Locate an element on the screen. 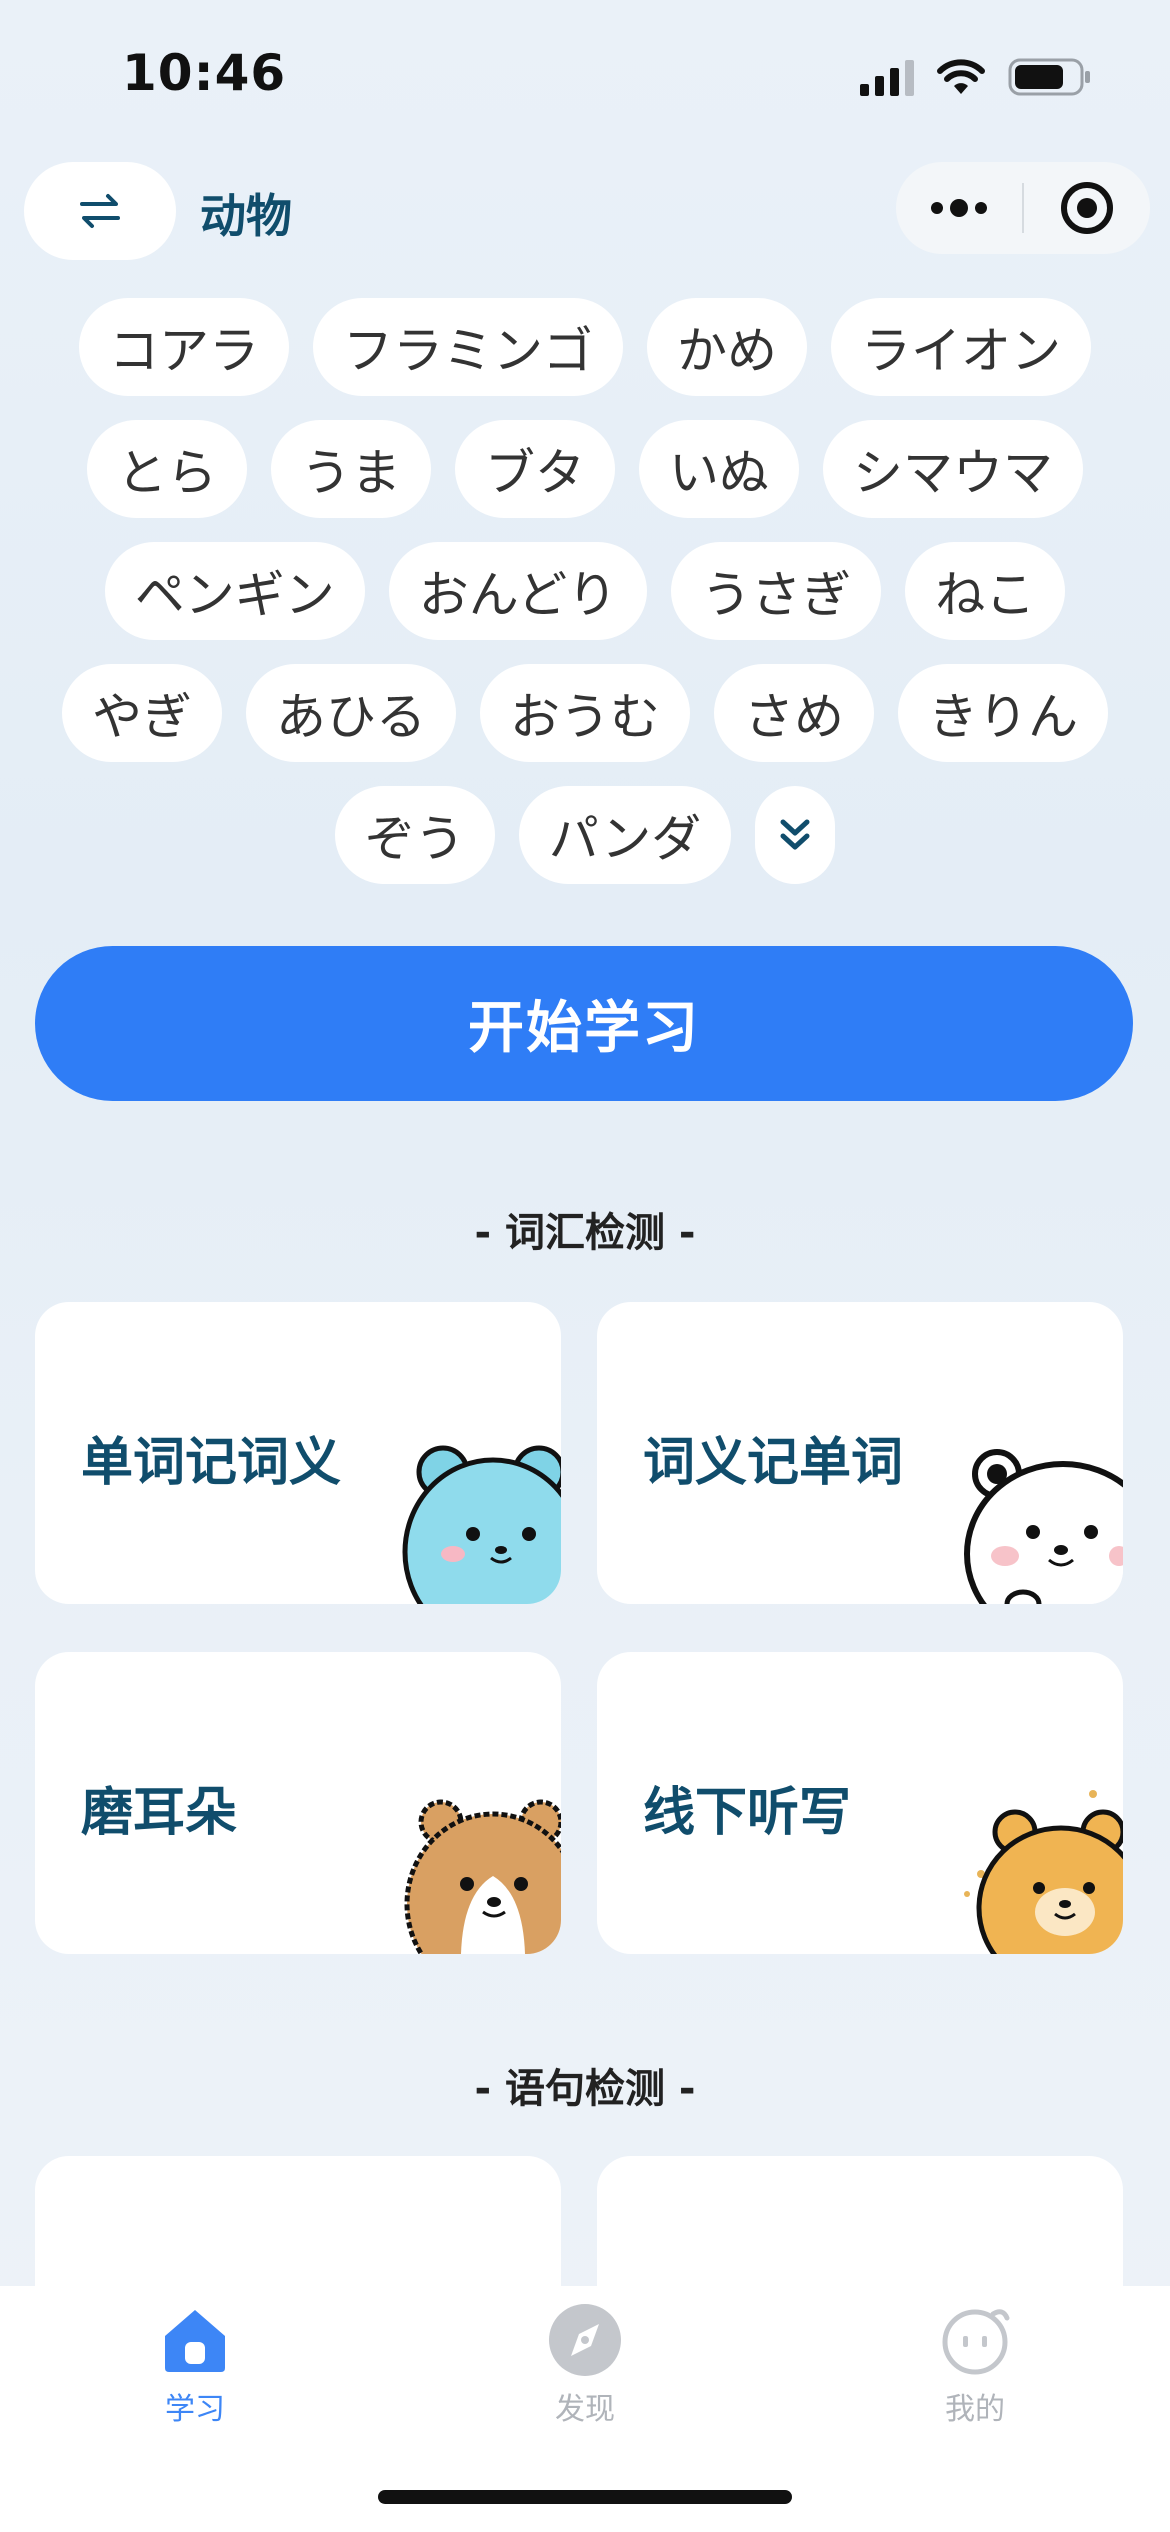 The height and width of the screenshot is (2532, 1170). card-label: 词义记单词 is located at coordinates (773, 1463).